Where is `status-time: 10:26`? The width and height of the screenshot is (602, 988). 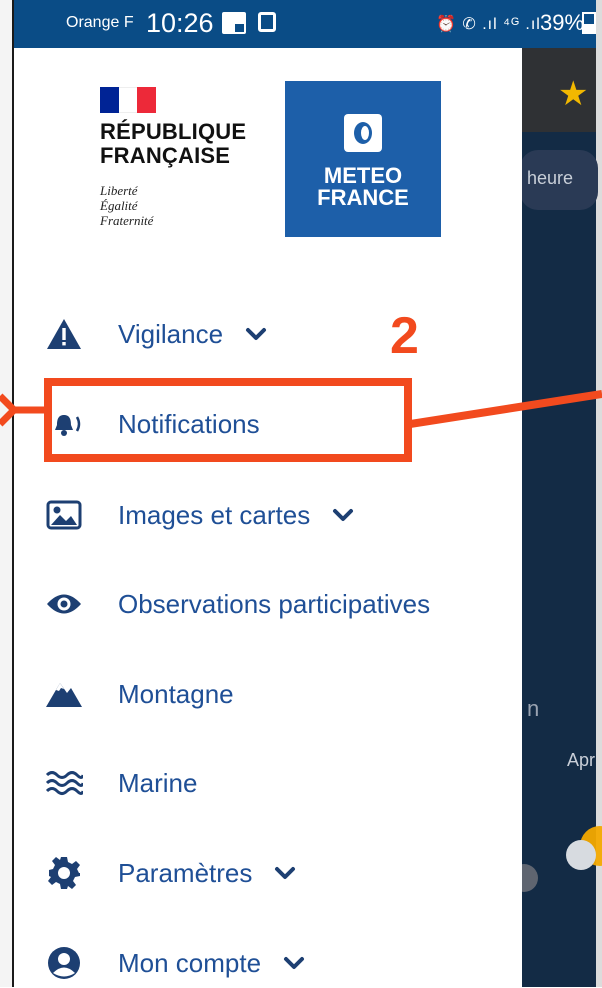 status-time: 10:26 is located at coordinates (180, 23).